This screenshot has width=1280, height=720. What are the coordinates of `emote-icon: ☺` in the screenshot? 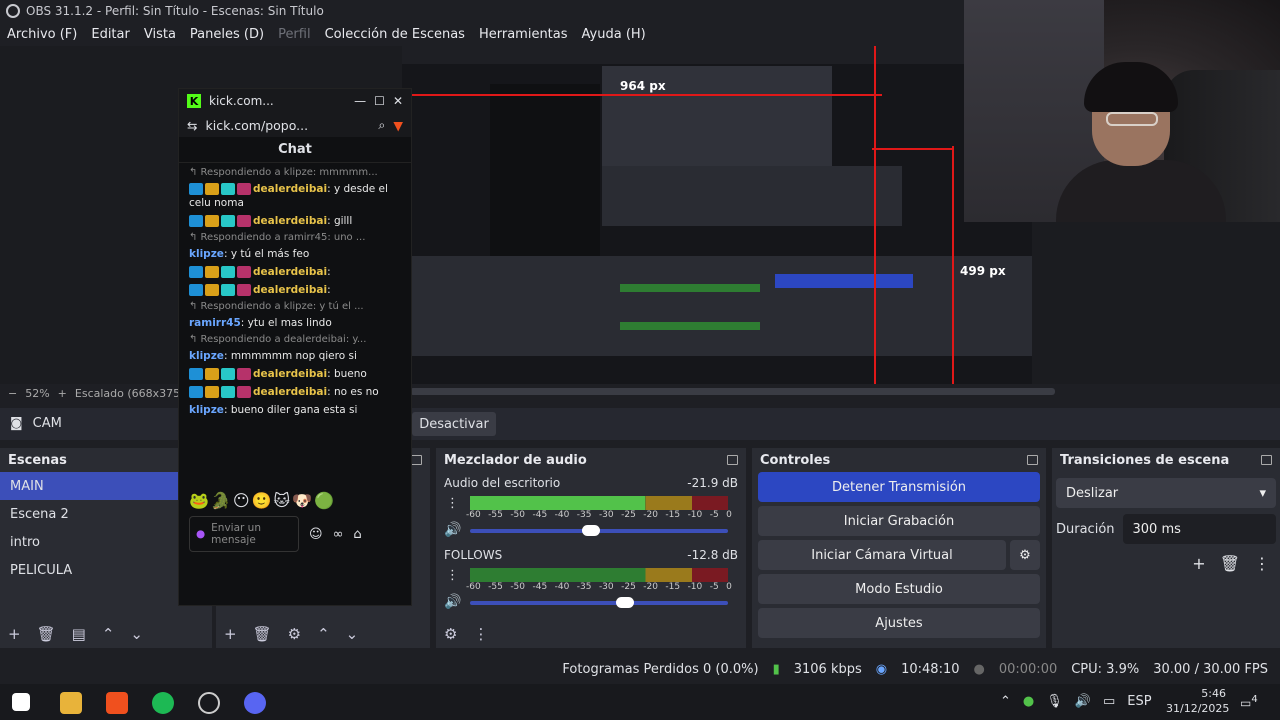 It's located at (316, 534).